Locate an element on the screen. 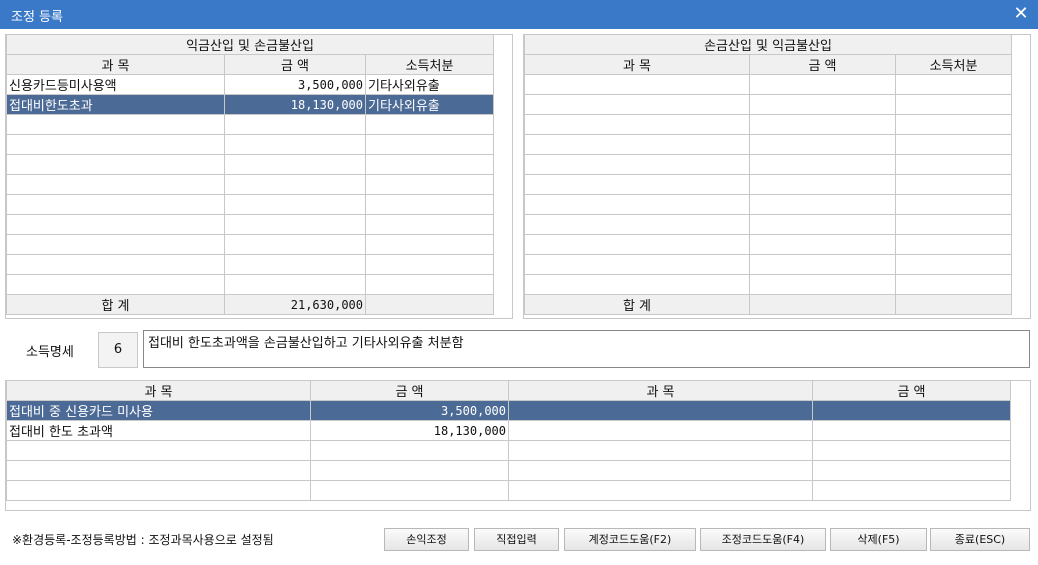 This screenshot has width=1038, height=565. col-header-subject-1: 과 목 is located at coordinates (158, 390).